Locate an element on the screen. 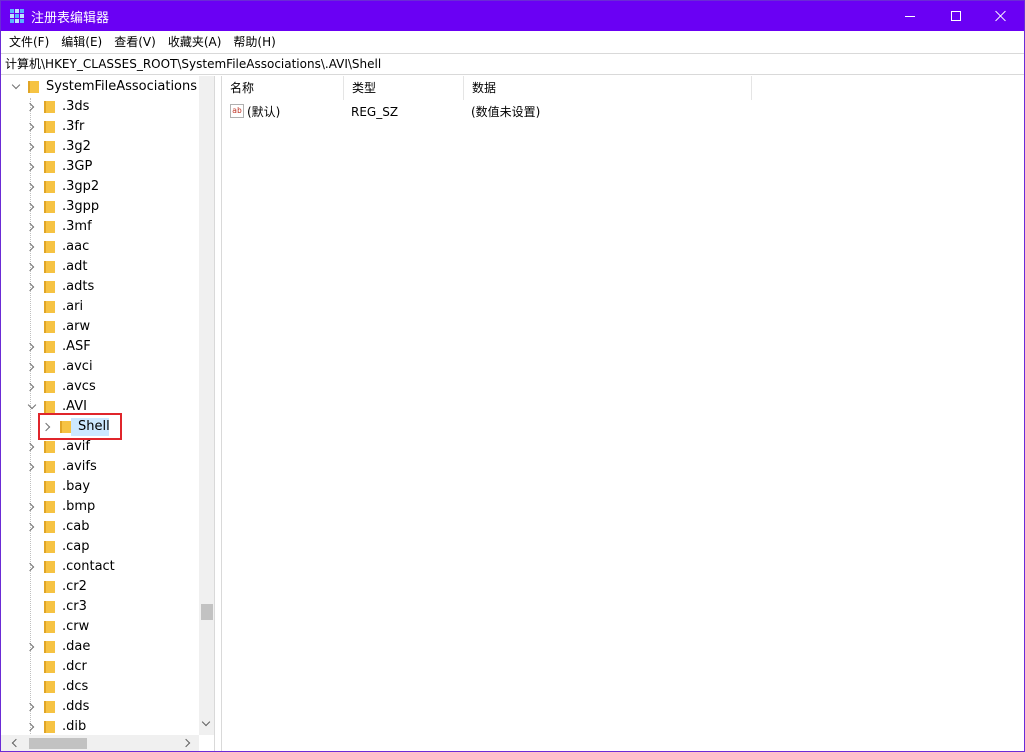  close-button is located at coordinates (1001, 16).